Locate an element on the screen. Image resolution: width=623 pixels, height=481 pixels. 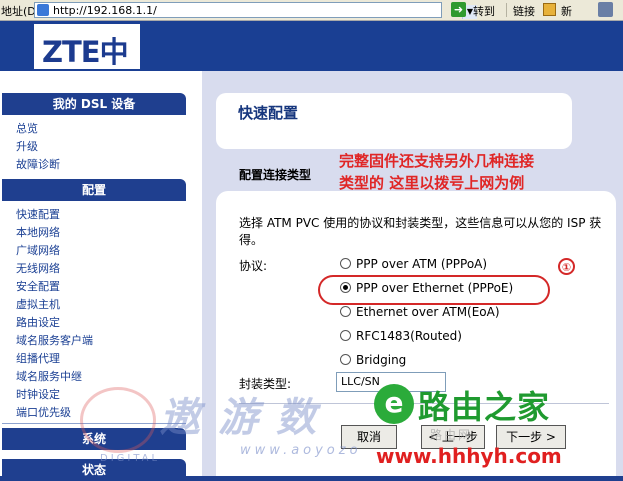
address-url: http://192.168.1.1/ is located at coordinates (105, 10).